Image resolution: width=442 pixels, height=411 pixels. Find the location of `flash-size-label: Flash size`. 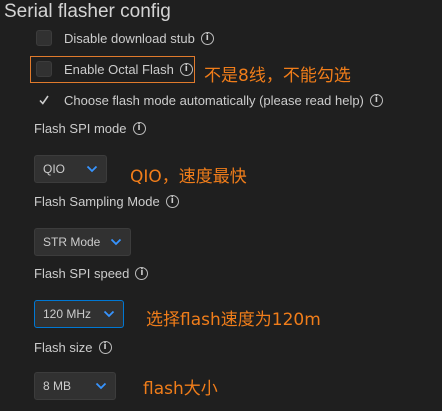

flash-size-label: Flash size is located at coordinates (63, 347).